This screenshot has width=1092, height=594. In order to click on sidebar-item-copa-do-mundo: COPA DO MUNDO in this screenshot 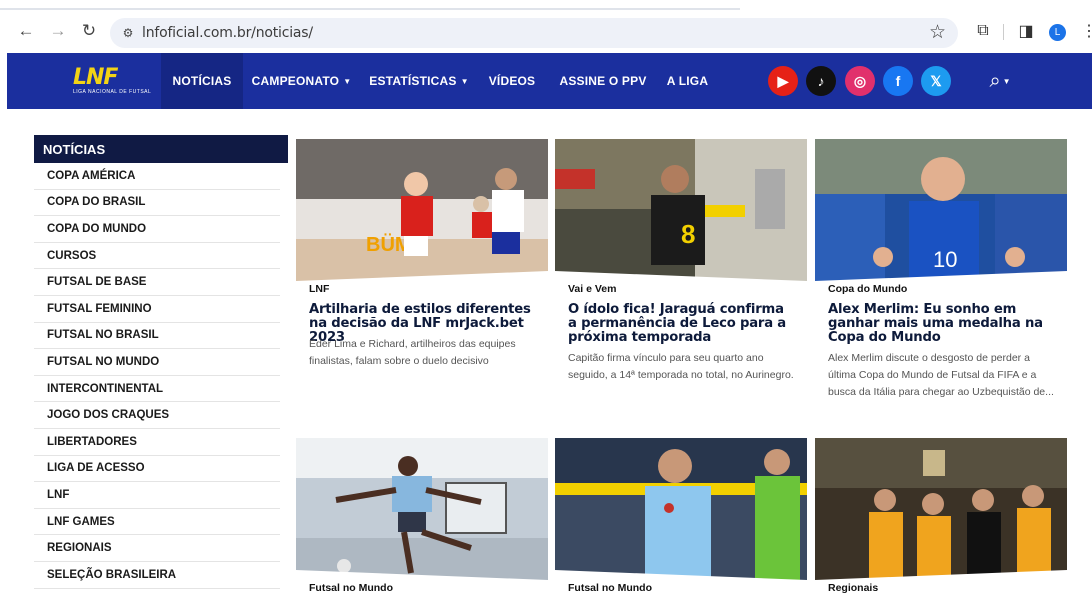, I will do `click(157, 229)`.